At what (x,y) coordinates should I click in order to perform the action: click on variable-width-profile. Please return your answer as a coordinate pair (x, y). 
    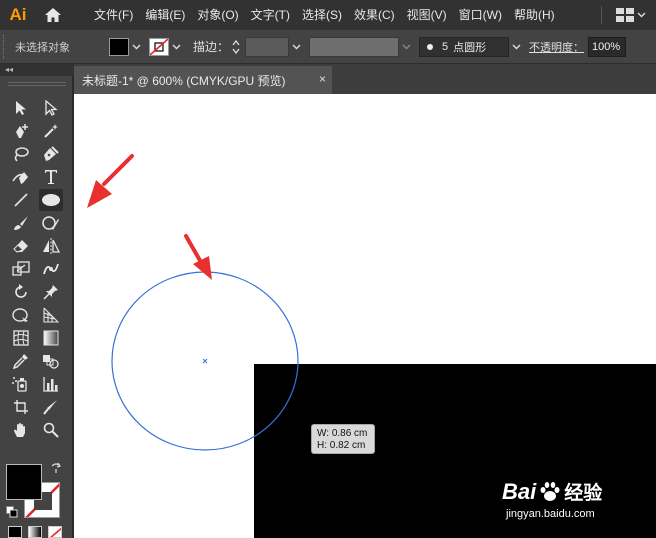
    Looking at the image, I should click on (354, 46).